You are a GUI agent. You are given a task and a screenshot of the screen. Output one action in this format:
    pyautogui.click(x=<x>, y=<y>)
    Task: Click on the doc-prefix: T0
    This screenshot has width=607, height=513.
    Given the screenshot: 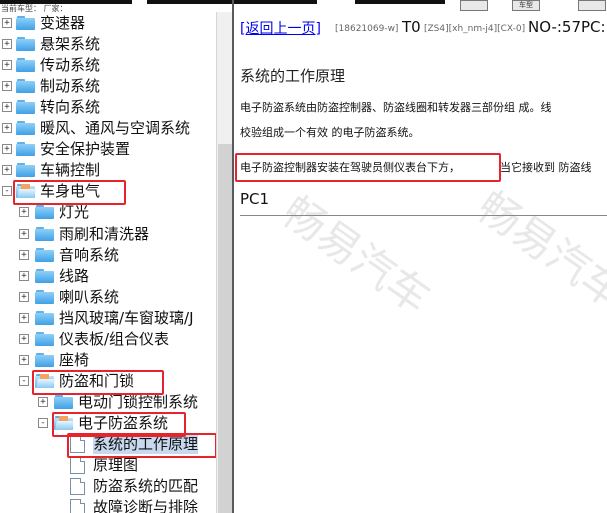 What is the action you would take?
    pyautogui.click(x=411, y=27)
    